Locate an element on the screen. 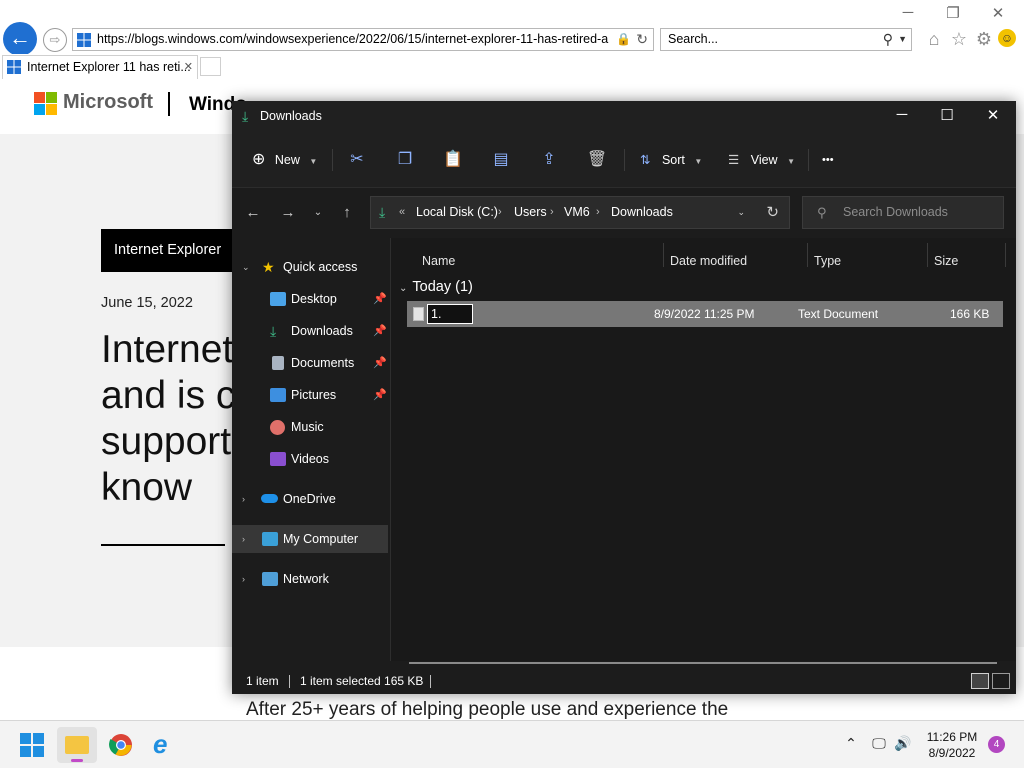  cut-icon: ✂ is located at coordinates (357, 160).